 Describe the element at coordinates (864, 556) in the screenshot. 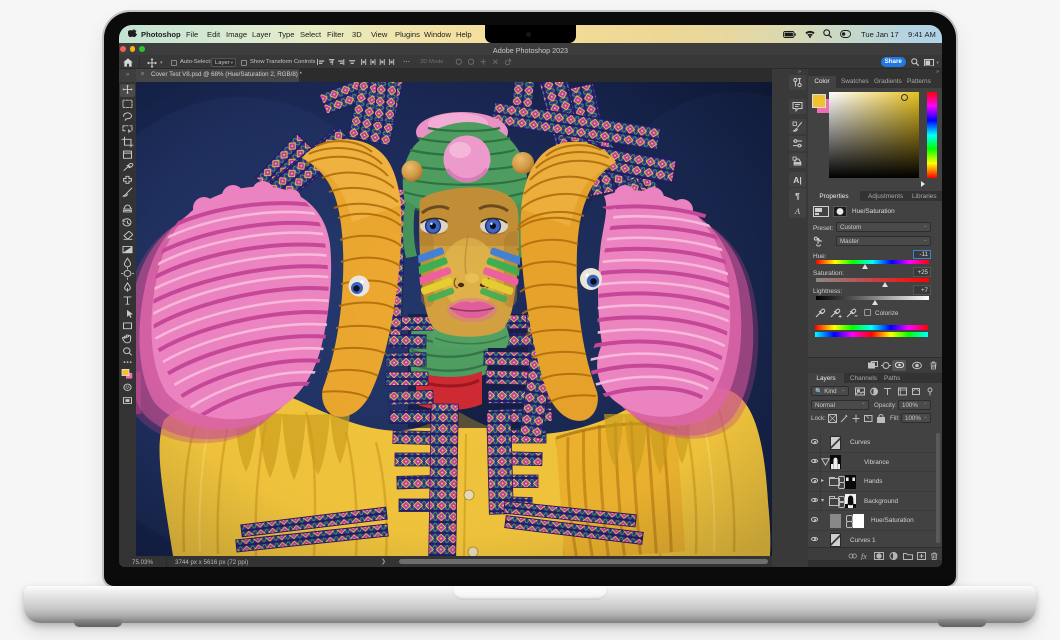

I see `svg-text: fx` at that location.